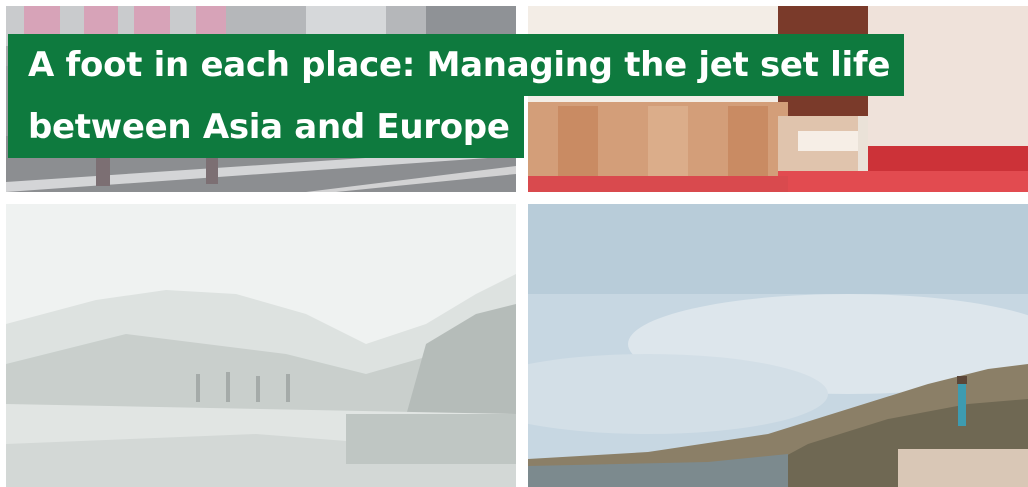 This screenshot has height=487, width=1028. Describe the element at coordinates (266, 127) in the screenshot. I see `headline-line-2: between Asia and Europe` at that location.